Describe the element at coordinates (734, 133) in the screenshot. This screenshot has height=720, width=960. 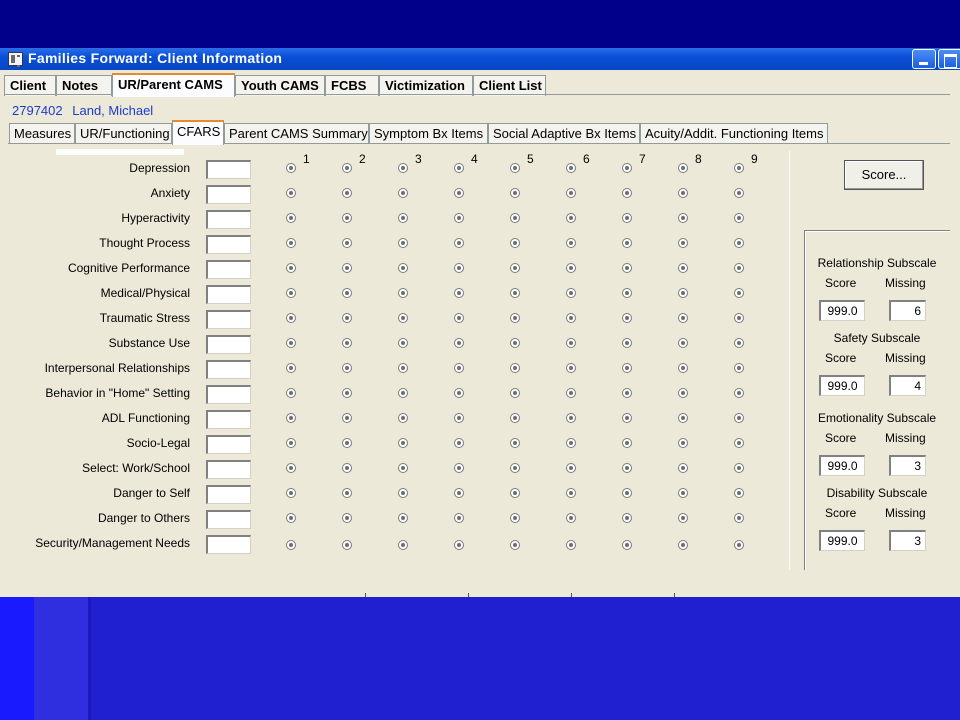
I see `subtab-acuity-addit-functioning-items: Acuity/Addit. Functioning Items` at that location.